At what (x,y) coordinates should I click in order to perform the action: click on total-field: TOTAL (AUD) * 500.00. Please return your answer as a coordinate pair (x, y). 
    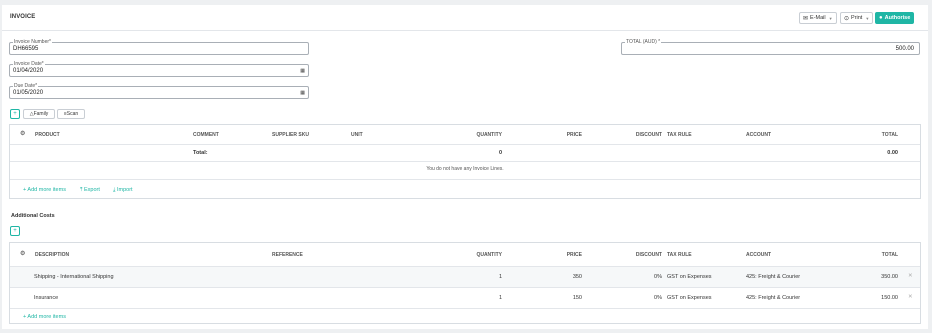
    Looking at the image, I should click on (770, 47).